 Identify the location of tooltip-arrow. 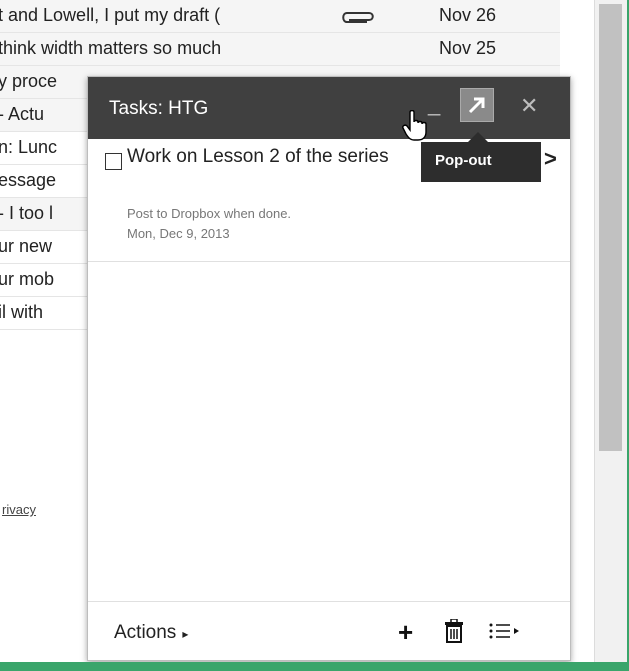
(478, 137).